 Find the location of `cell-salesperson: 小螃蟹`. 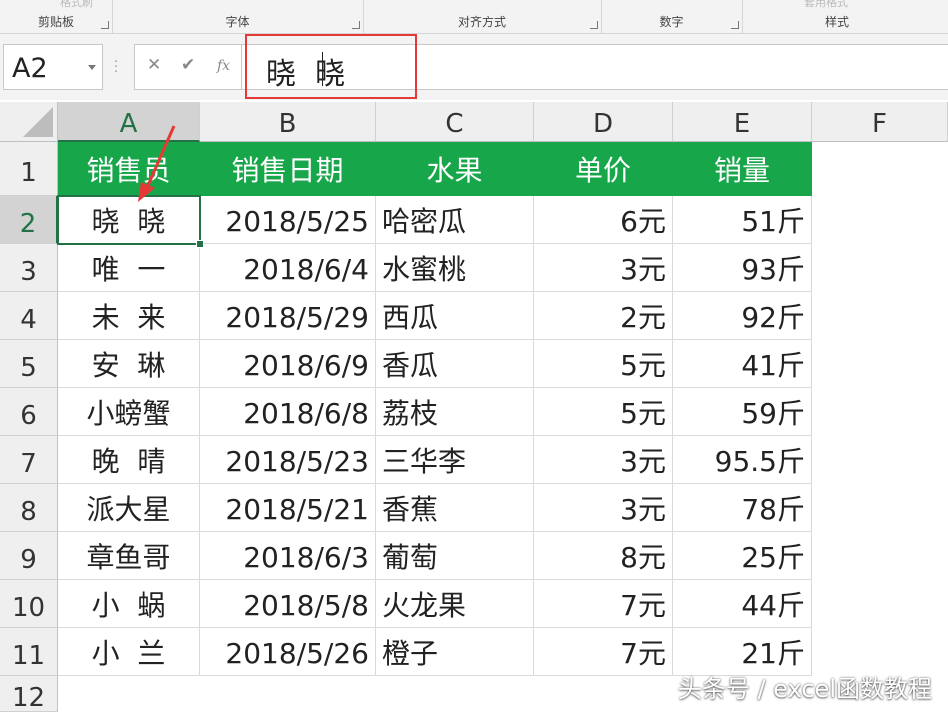

cell-salesperson: 小螃蟹 is located at coordinates (129, 412).